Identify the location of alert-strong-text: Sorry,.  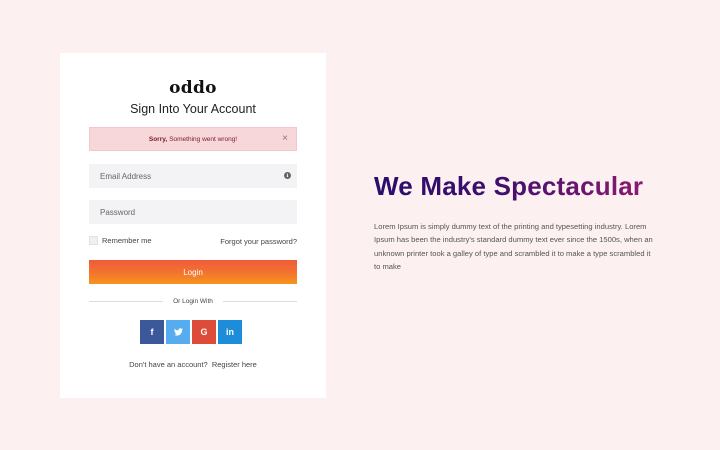
(158, 139).